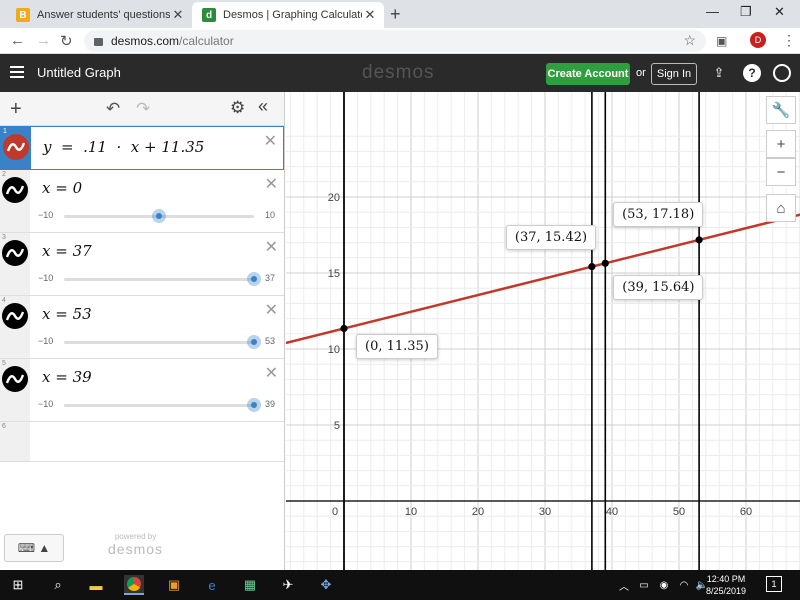  What do you see at coordinates (99, 15) in the screenshot?
I see `tab-brainly: B Answer students' questions and ✕` at bounding box center [99, 15].